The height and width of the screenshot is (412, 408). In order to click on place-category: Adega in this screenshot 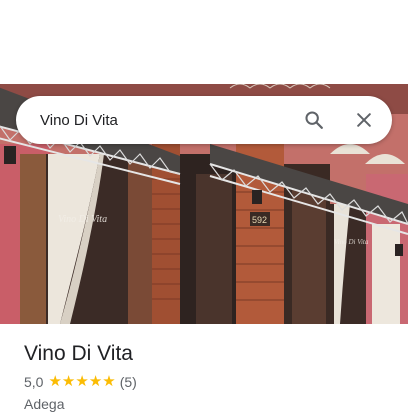, I will do `click(44, 404)`.